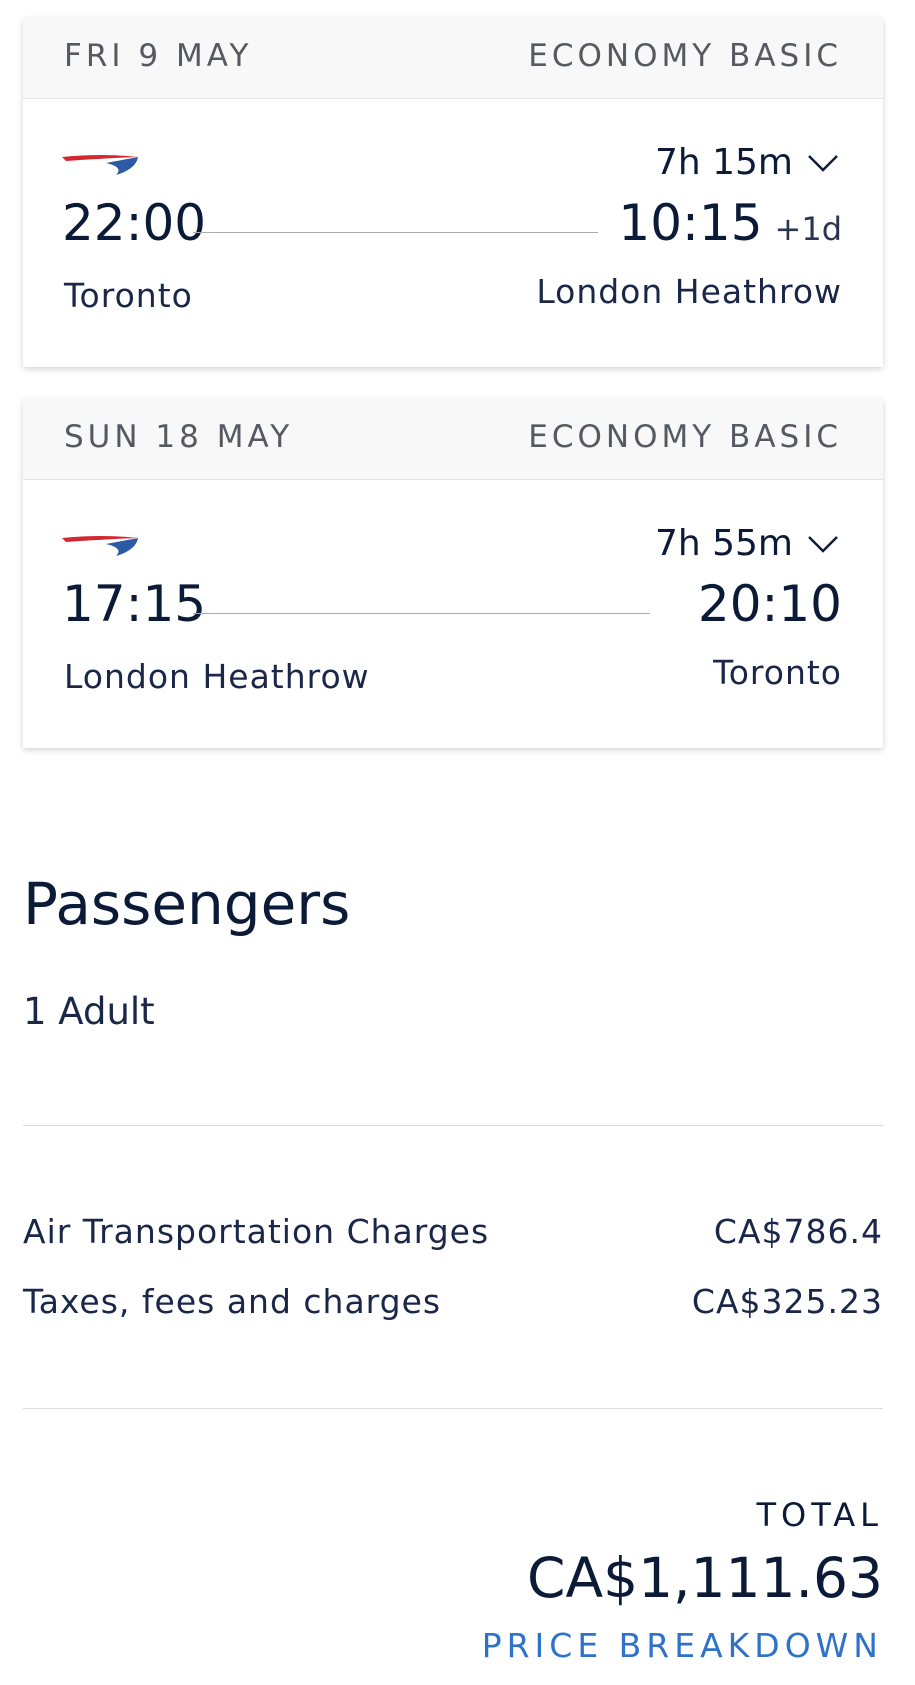  Describe the element at coordinates (134, 604) in the screenshot. I see `departure-time: 17:15` at that location.